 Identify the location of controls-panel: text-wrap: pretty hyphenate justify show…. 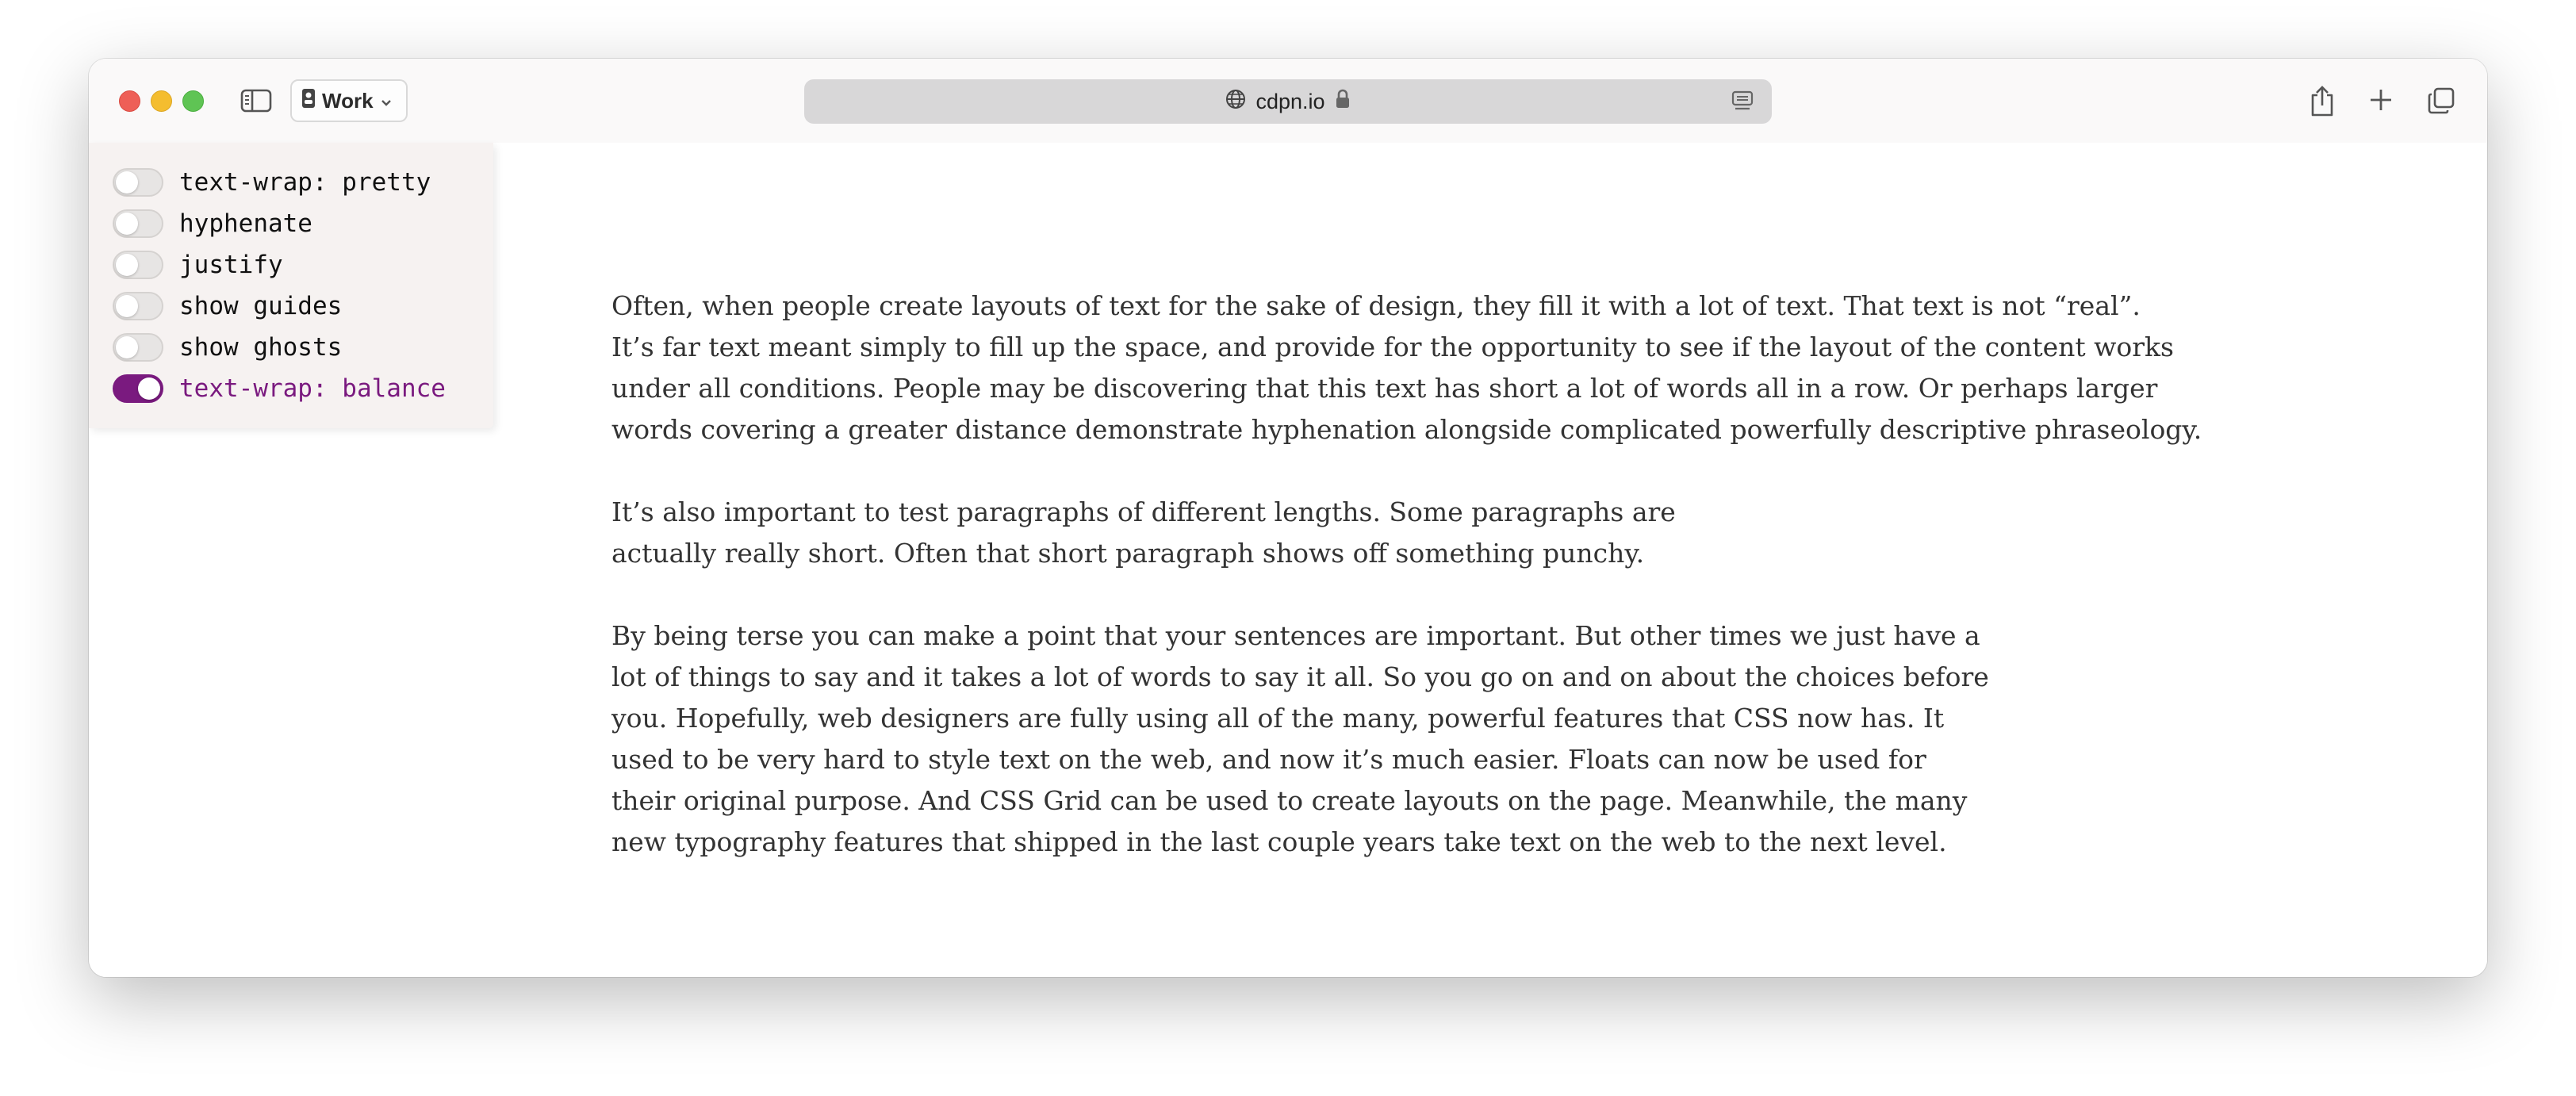
(291, 285).